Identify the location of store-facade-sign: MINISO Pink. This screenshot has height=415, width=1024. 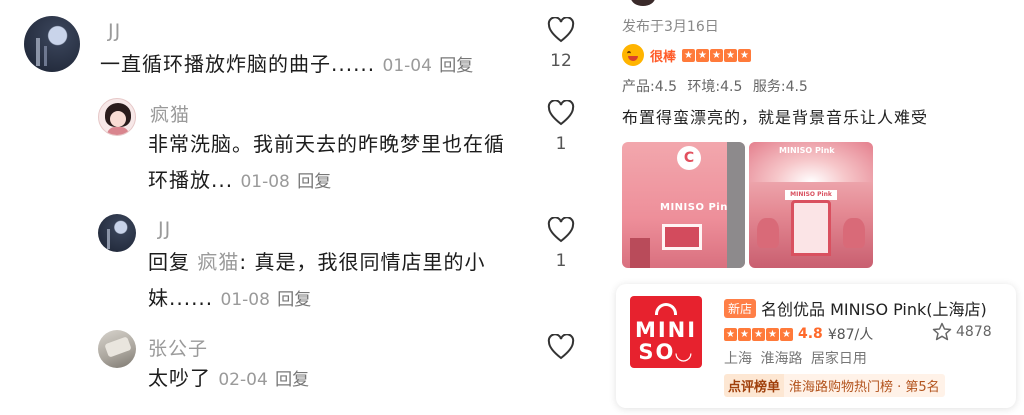
(697, 207).